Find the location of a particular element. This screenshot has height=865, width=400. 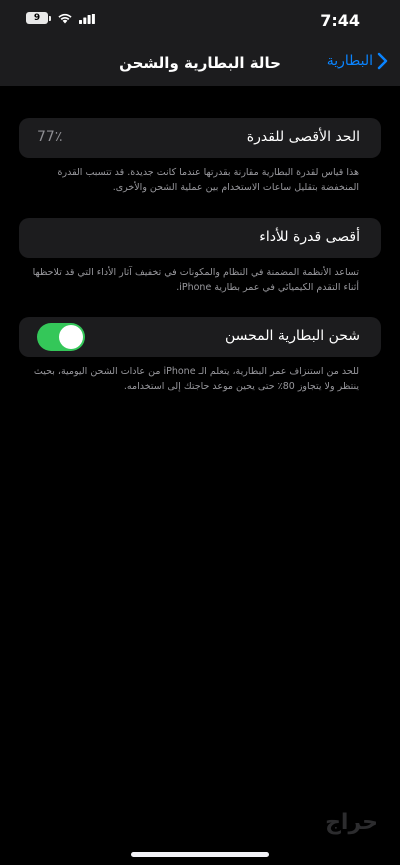

top-bar: 9 7:44 حالة البطارية والشحن البطارية is located at coordinates (200, 43).